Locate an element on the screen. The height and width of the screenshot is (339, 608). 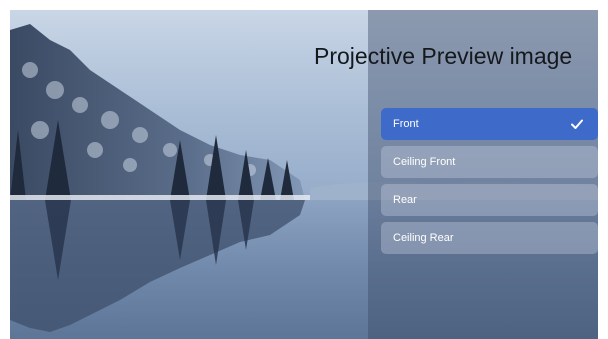
option-label: Ceiling Front is located at coordinates (424, 162).